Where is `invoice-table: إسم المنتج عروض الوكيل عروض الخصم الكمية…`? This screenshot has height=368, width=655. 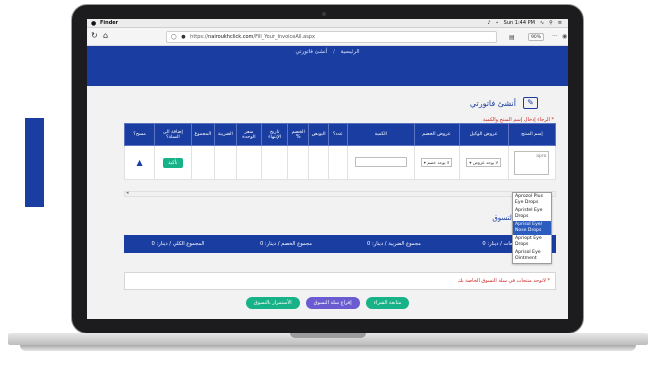 invoice-table: إسم المنتج عروض الوكيل عروض الخصم الكمية… is located at coordinates (340, 151).